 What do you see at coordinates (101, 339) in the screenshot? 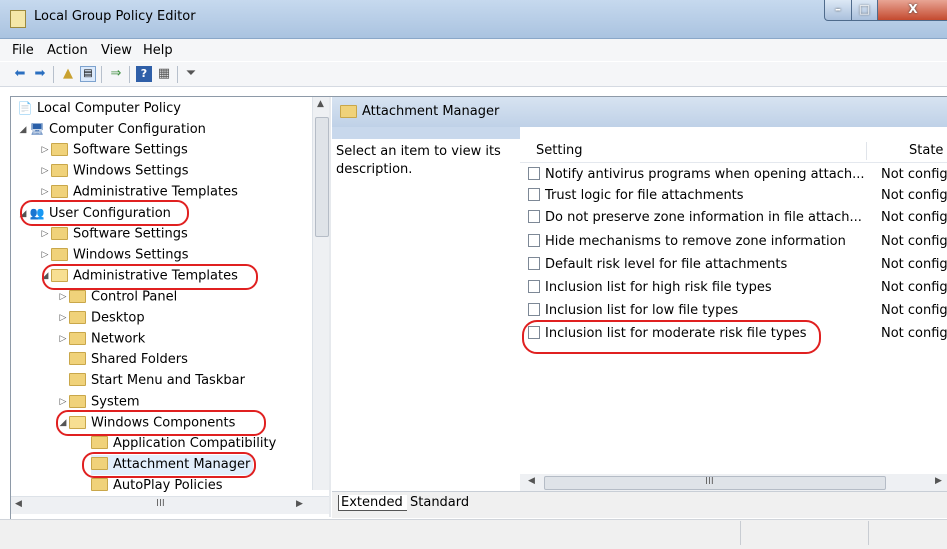
I see `tree-node-network: ▷ Network` at bounding box center [101, 339].